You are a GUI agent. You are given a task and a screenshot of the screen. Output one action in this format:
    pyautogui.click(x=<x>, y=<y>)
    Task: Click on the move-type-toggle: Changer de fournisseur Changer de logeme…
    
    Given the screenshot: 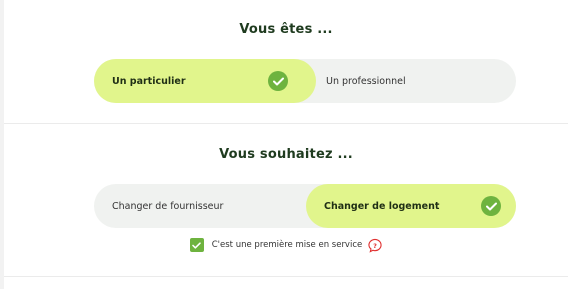 What is the action you would take?
    pyautogui.click(x=305, y=206)
    